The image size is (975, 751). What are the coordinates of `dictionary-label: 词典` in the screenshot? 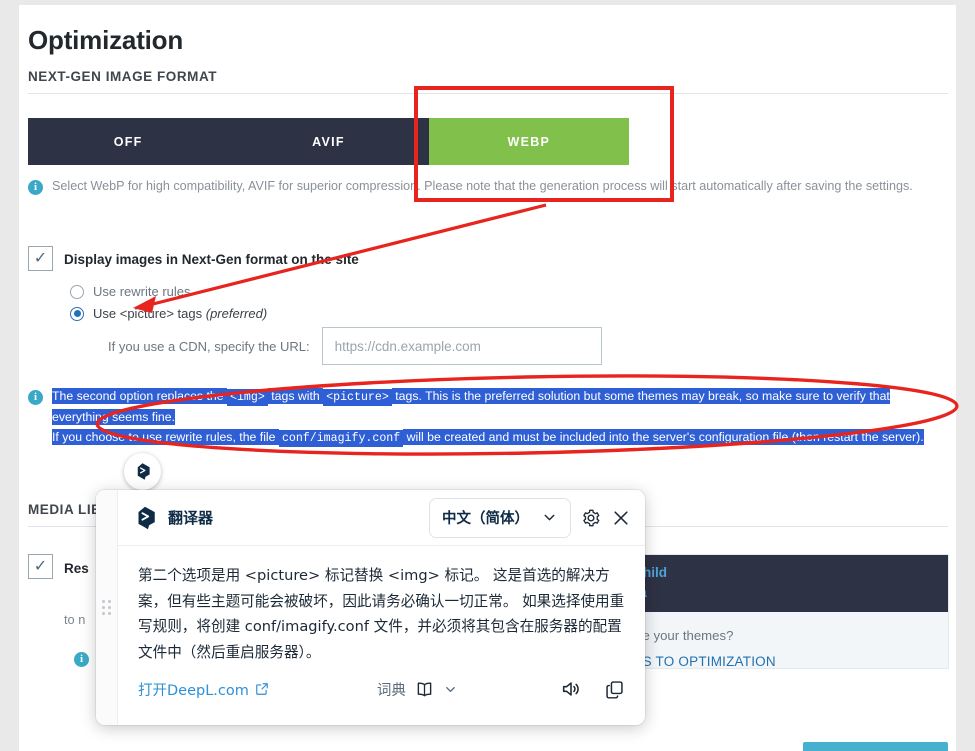 It's located at (391, 690).